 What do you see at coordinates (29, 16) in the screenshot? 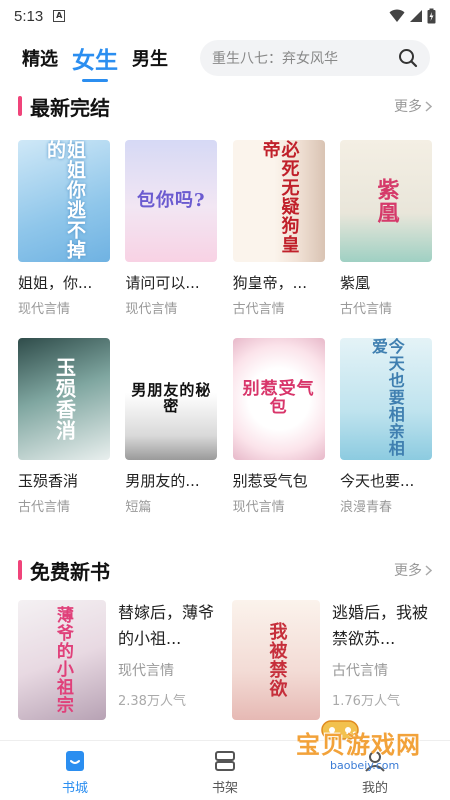
I see `status-time: 5:13` at bounding box center [29, 16].